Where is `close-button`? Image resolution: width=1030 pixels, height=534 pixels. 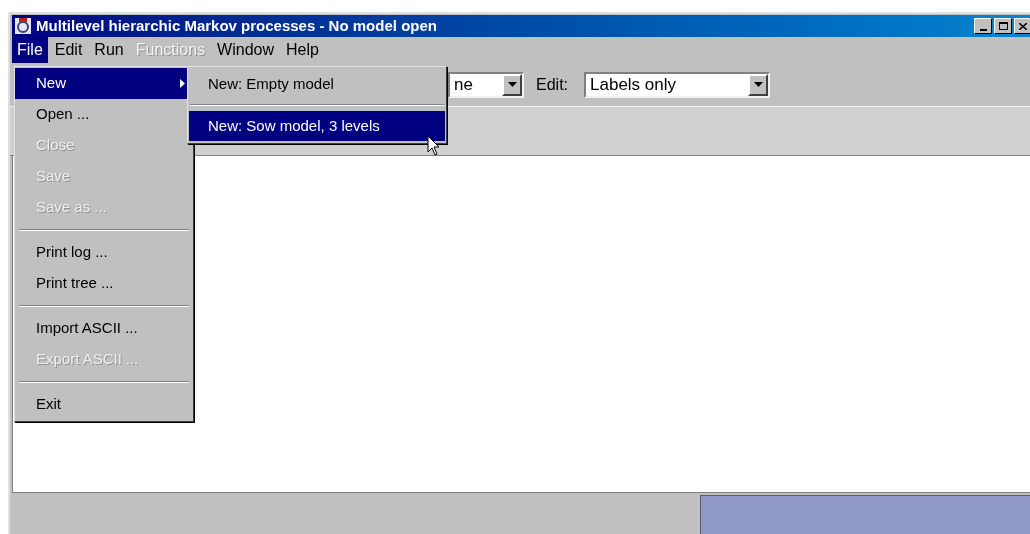 close-button is located at coordinates (1022, 26).